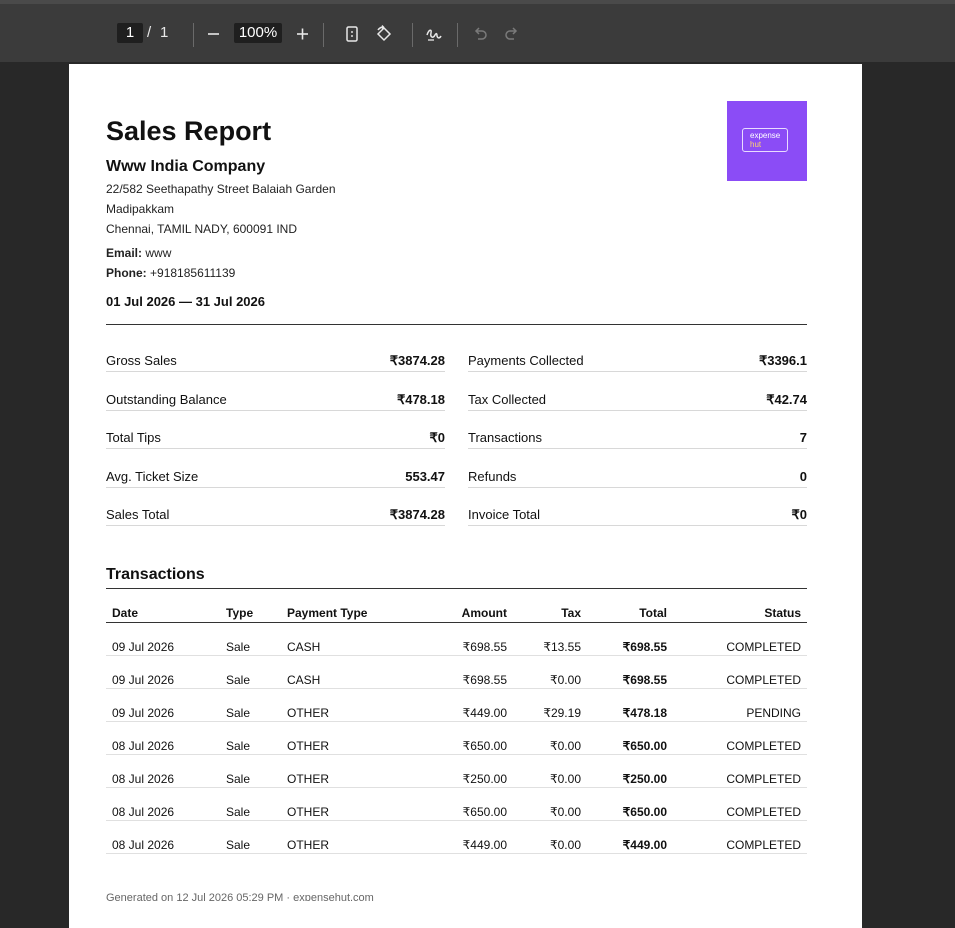  What do you see at coordinates (258, 33) in the screenshot?
I see `zoom-level-input: 100%` at bounding box center [258, 33].